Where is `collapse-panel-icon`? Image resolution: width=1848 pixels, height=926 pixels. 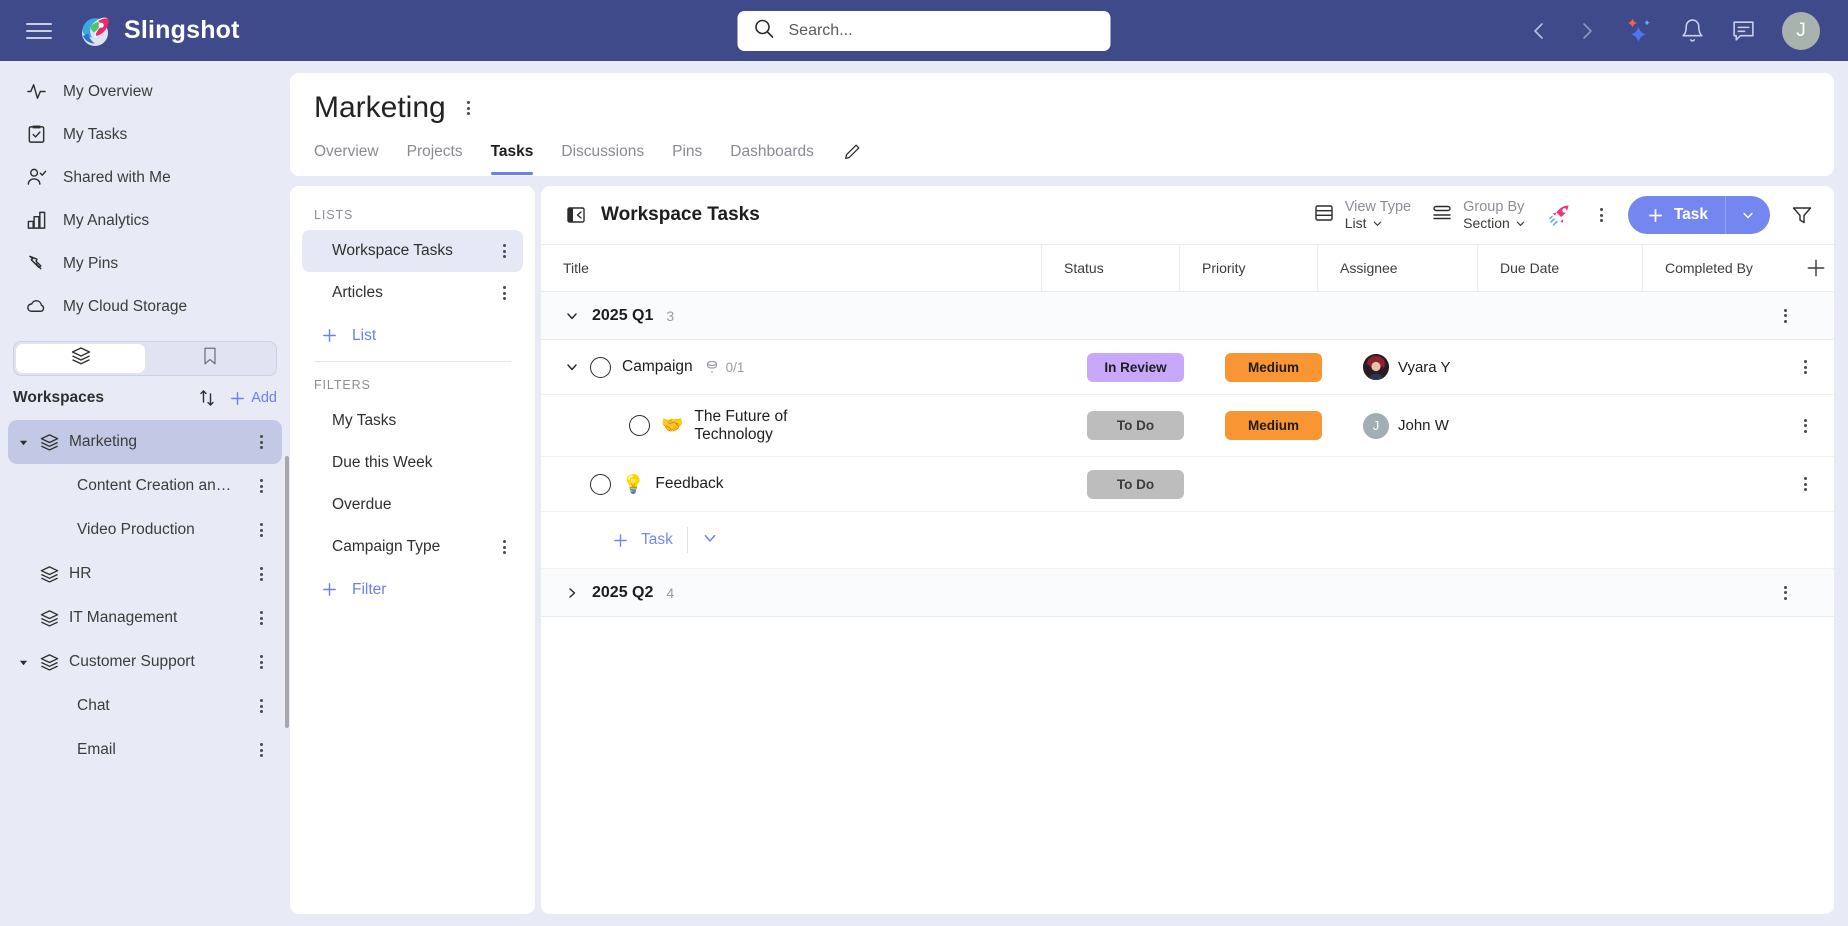
collapse-panel-icon is located at coordinates (576, 215).